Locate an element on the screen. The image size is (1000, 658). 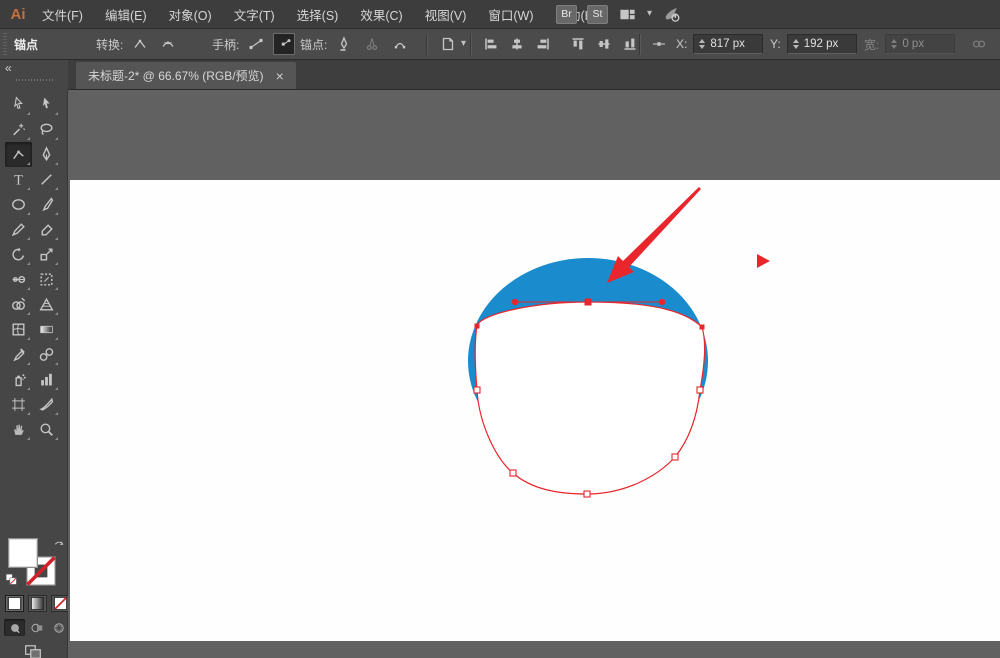
align-vertical-center-button is located at coordinates (604, 44).